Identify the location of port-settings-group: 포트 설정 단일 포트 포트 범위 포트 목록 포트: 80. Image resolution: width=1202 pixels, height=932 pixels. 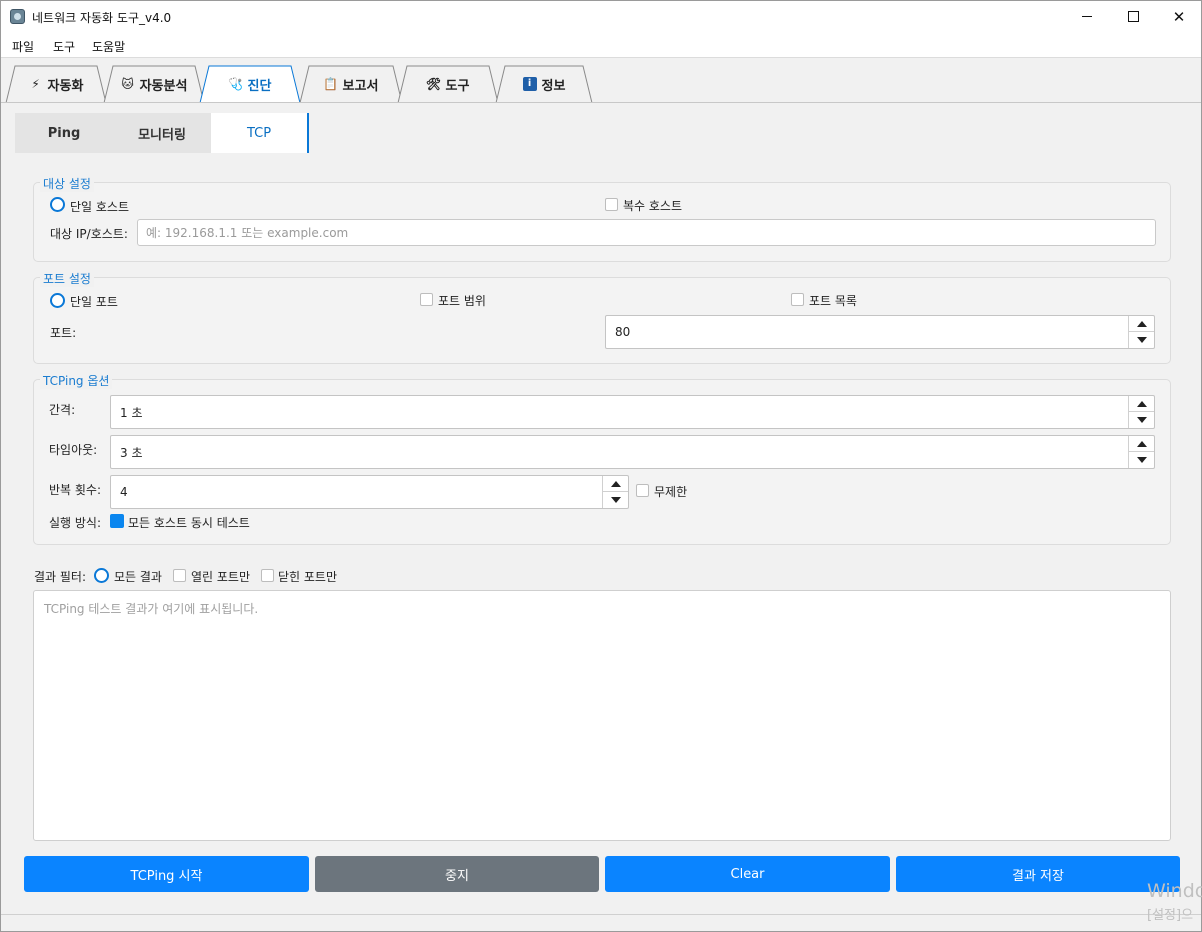
(602, 317).